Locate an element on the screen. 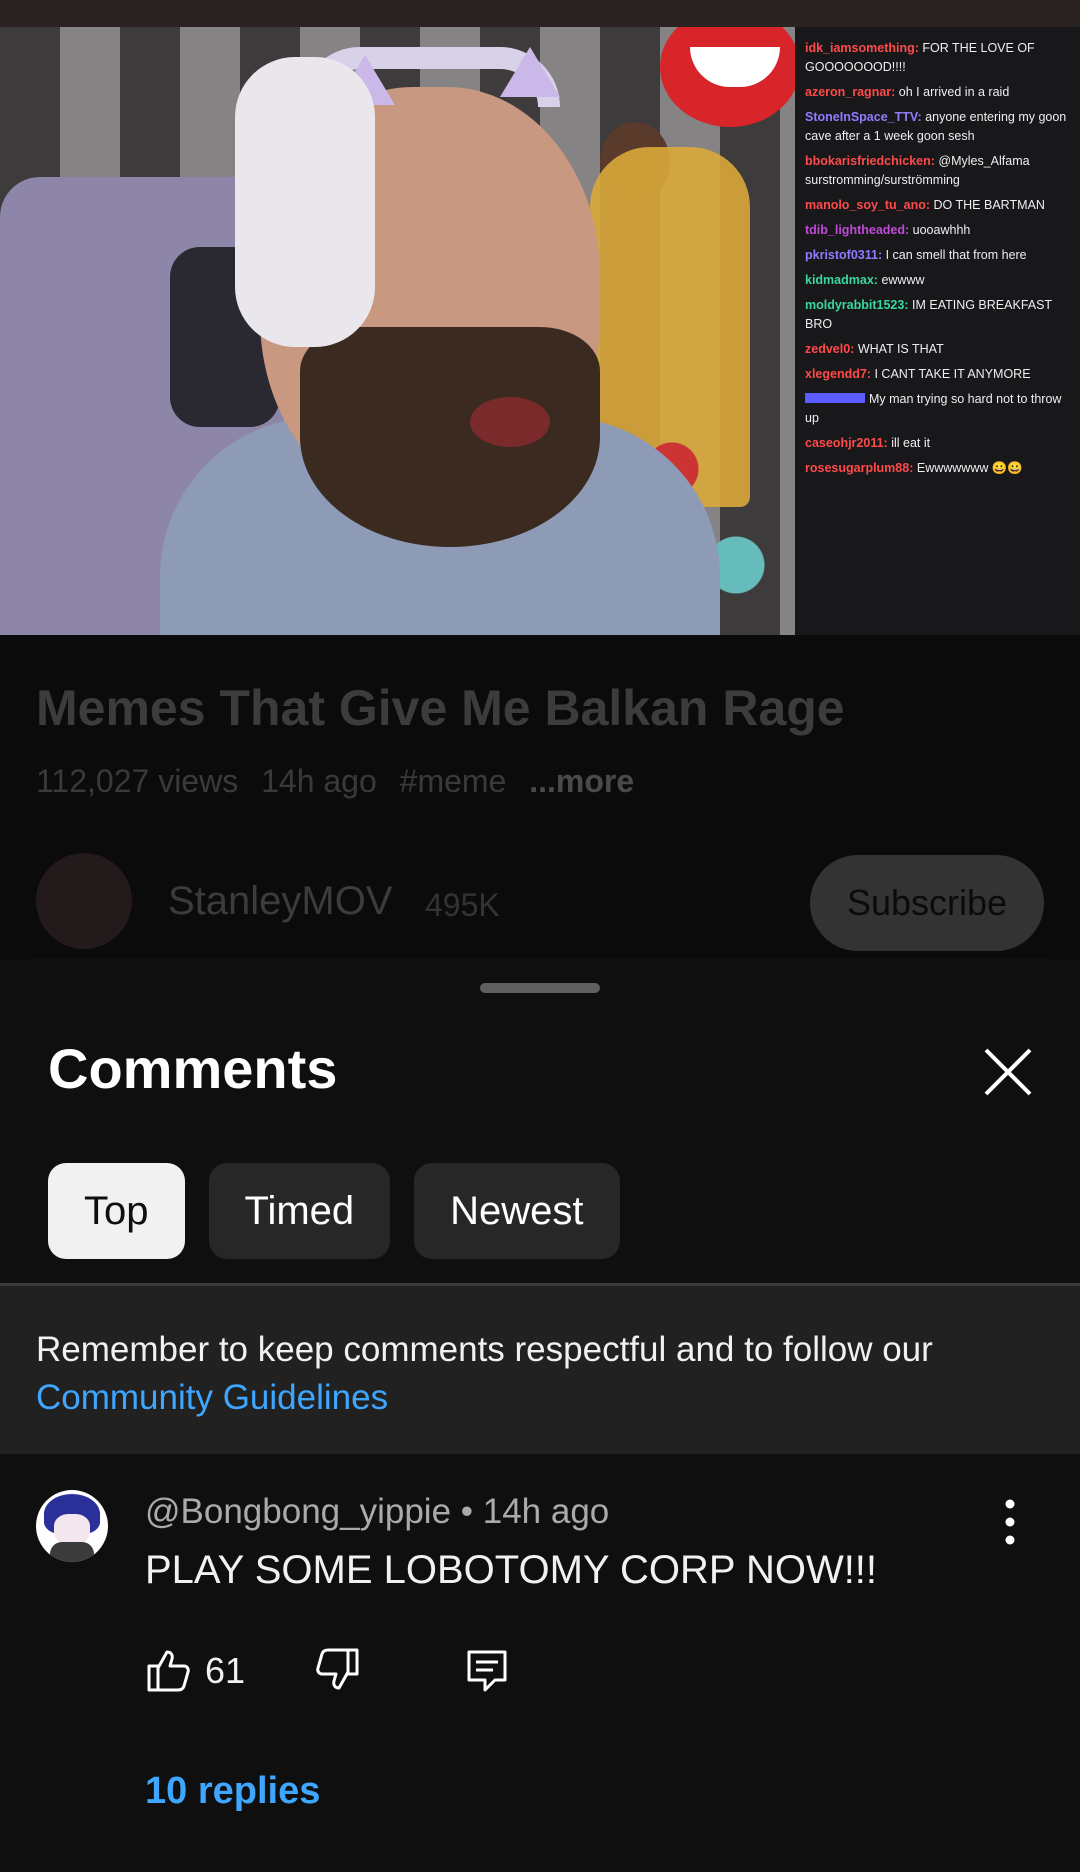 The width and height of the screenshot is (1080, 1872). like-button is located at coordinates (169, 1670).